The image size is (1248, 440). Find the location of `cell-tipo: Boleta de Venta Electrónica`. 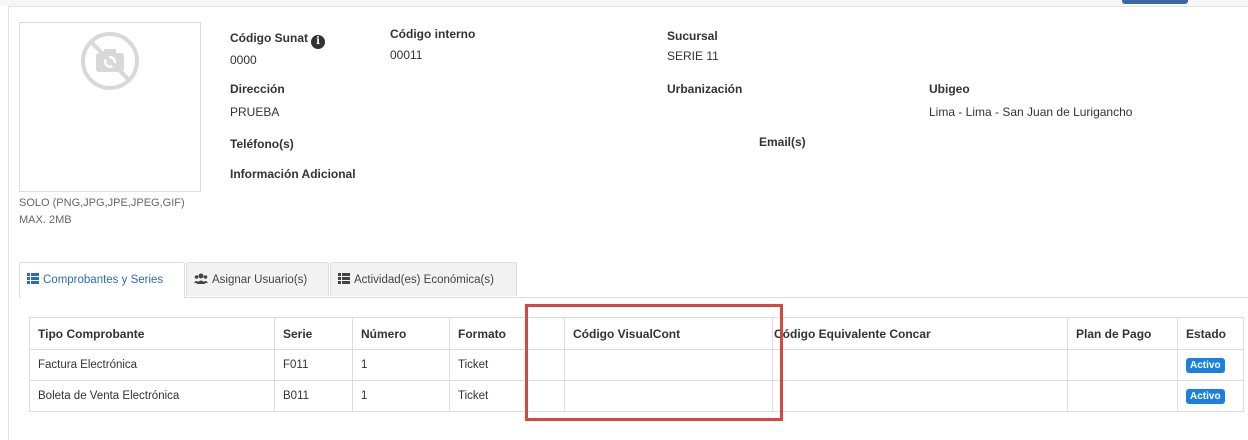

cell-tipo: Boleta de Venta Electrónica is located at coordinates (152, 396).